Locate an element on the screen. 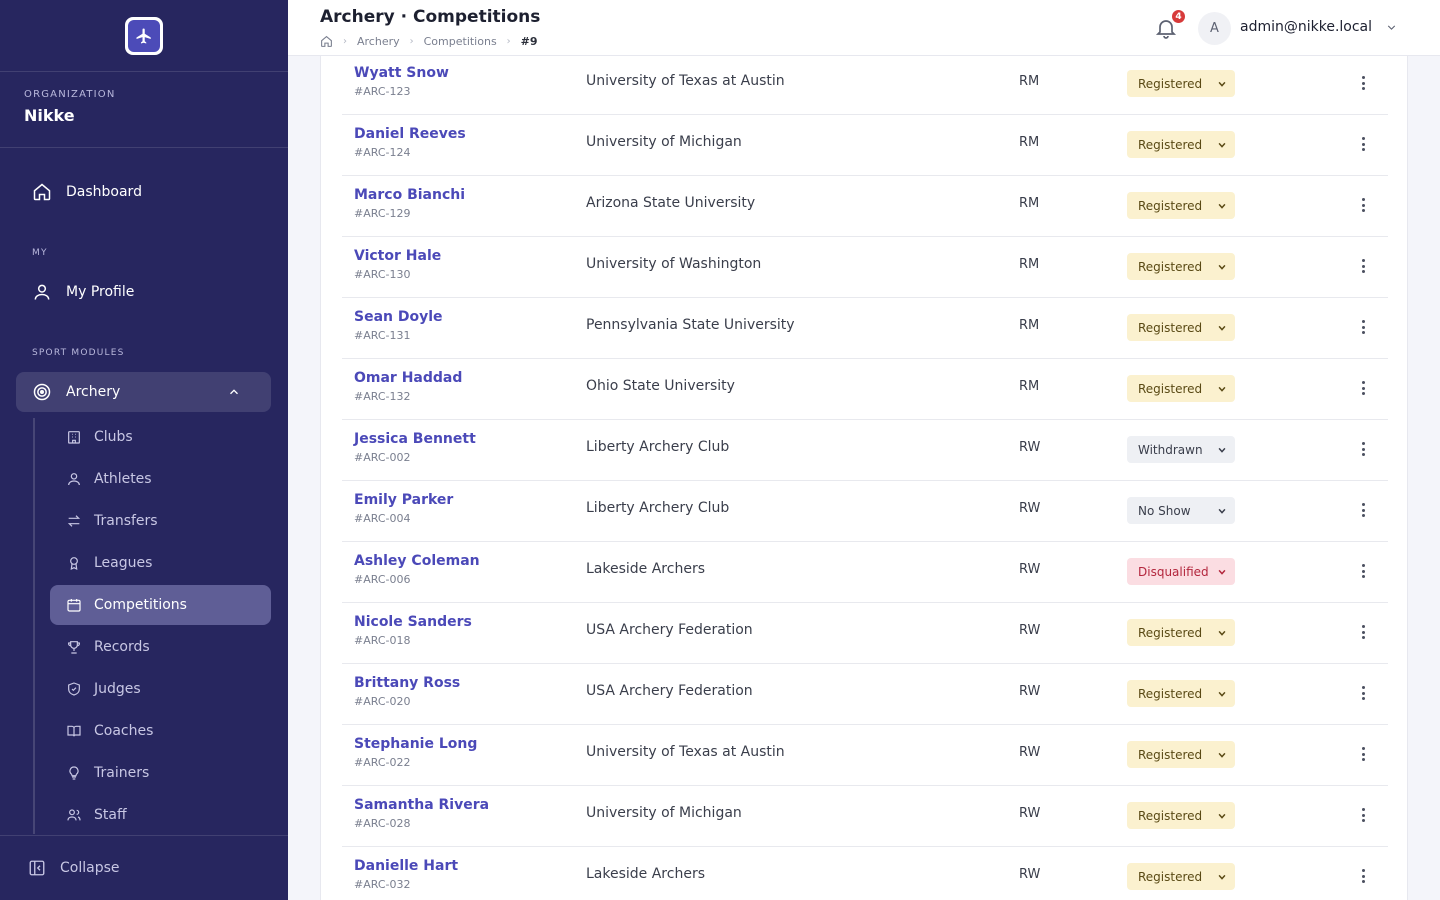 The image size is (1440, 900). sidebar-item-records: Records is located at coordinates (160, 647).